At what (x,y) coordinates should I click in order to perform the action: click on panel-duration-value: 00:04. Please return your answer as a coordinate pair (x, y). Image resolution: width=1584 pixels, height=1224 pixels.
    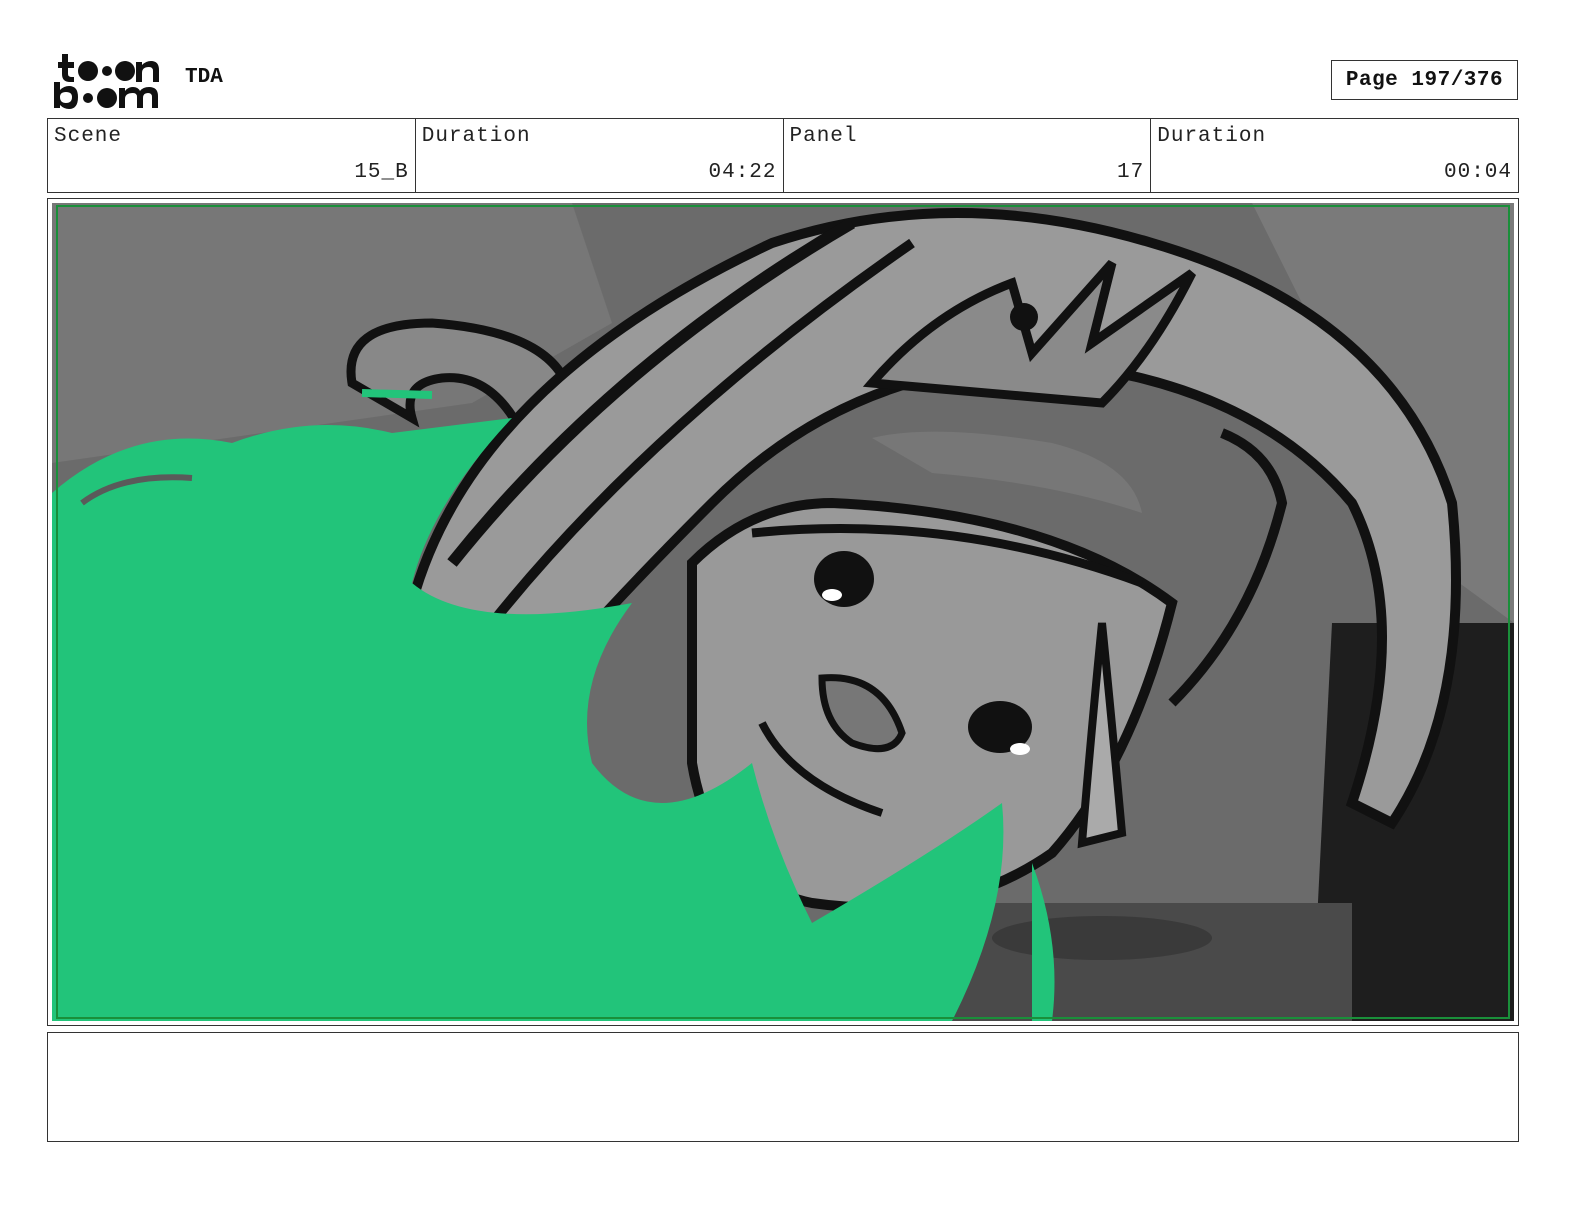
    Looking at the image, I should click on (1477, 172).